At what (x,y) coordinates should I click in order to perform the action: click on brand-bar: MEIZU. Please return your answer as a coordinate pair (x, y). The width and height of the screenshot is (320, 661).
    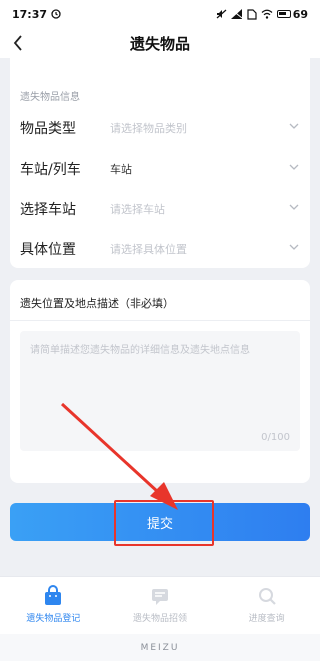
    Looking at the image, I should click on (160, 647).